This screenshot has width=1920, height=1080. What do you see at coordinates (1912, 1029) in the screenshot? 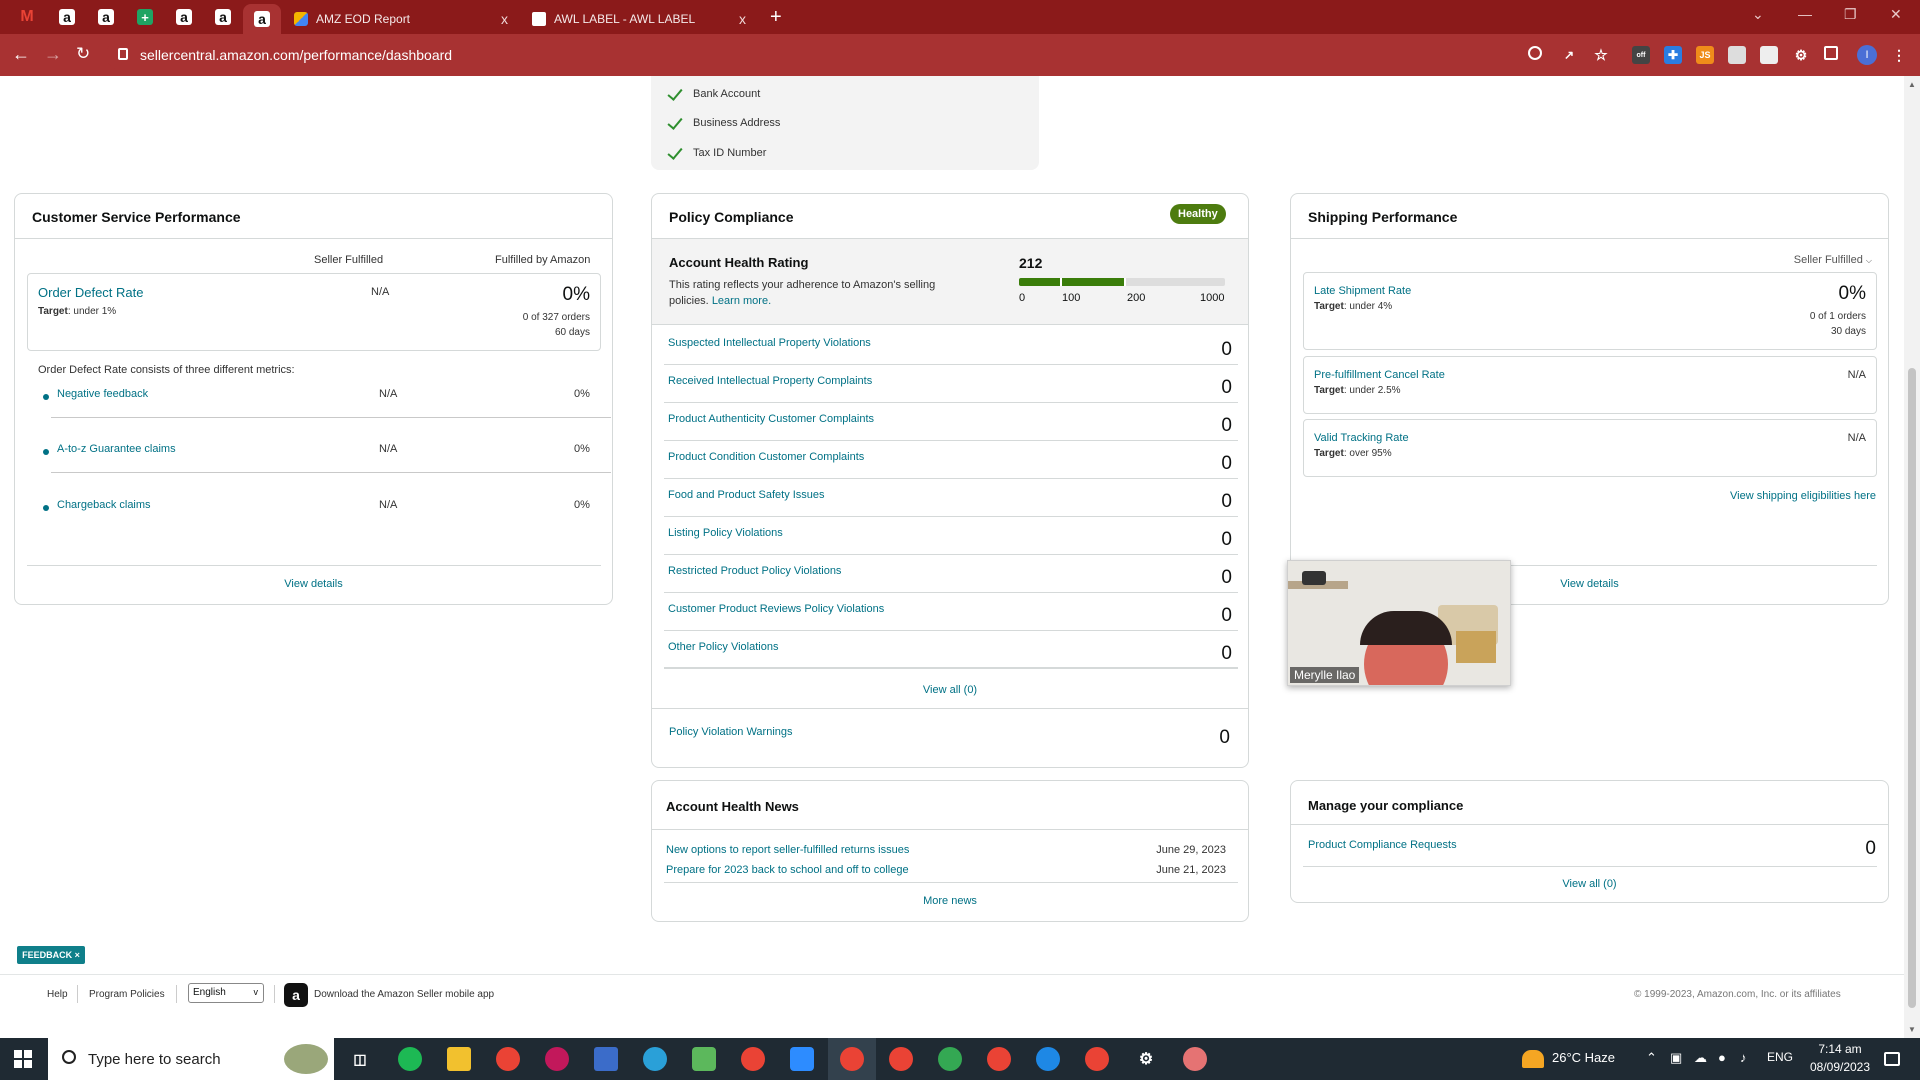
I see `scroll-down-icon: ▼` at bounding box center [1912, 1029].